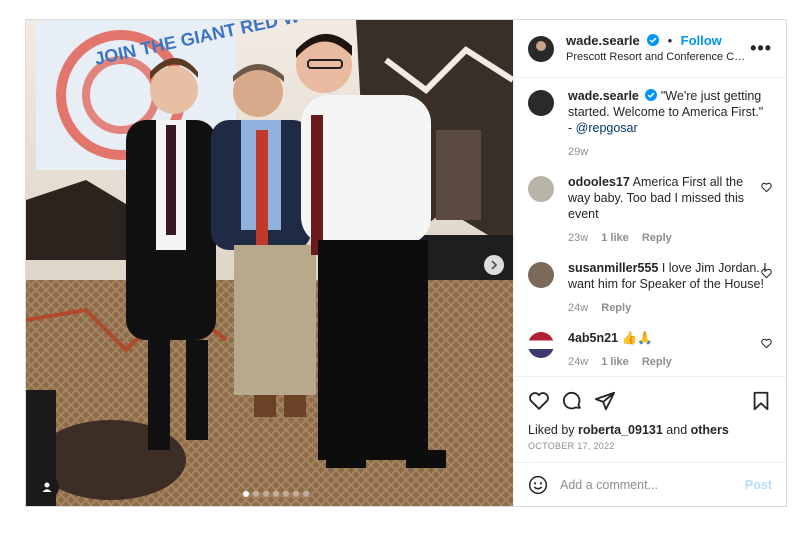 The image size is (804, 544). Describe the element at coordinates (578, 238) in the screenshot. I see `comment-age: 23w` at that location.